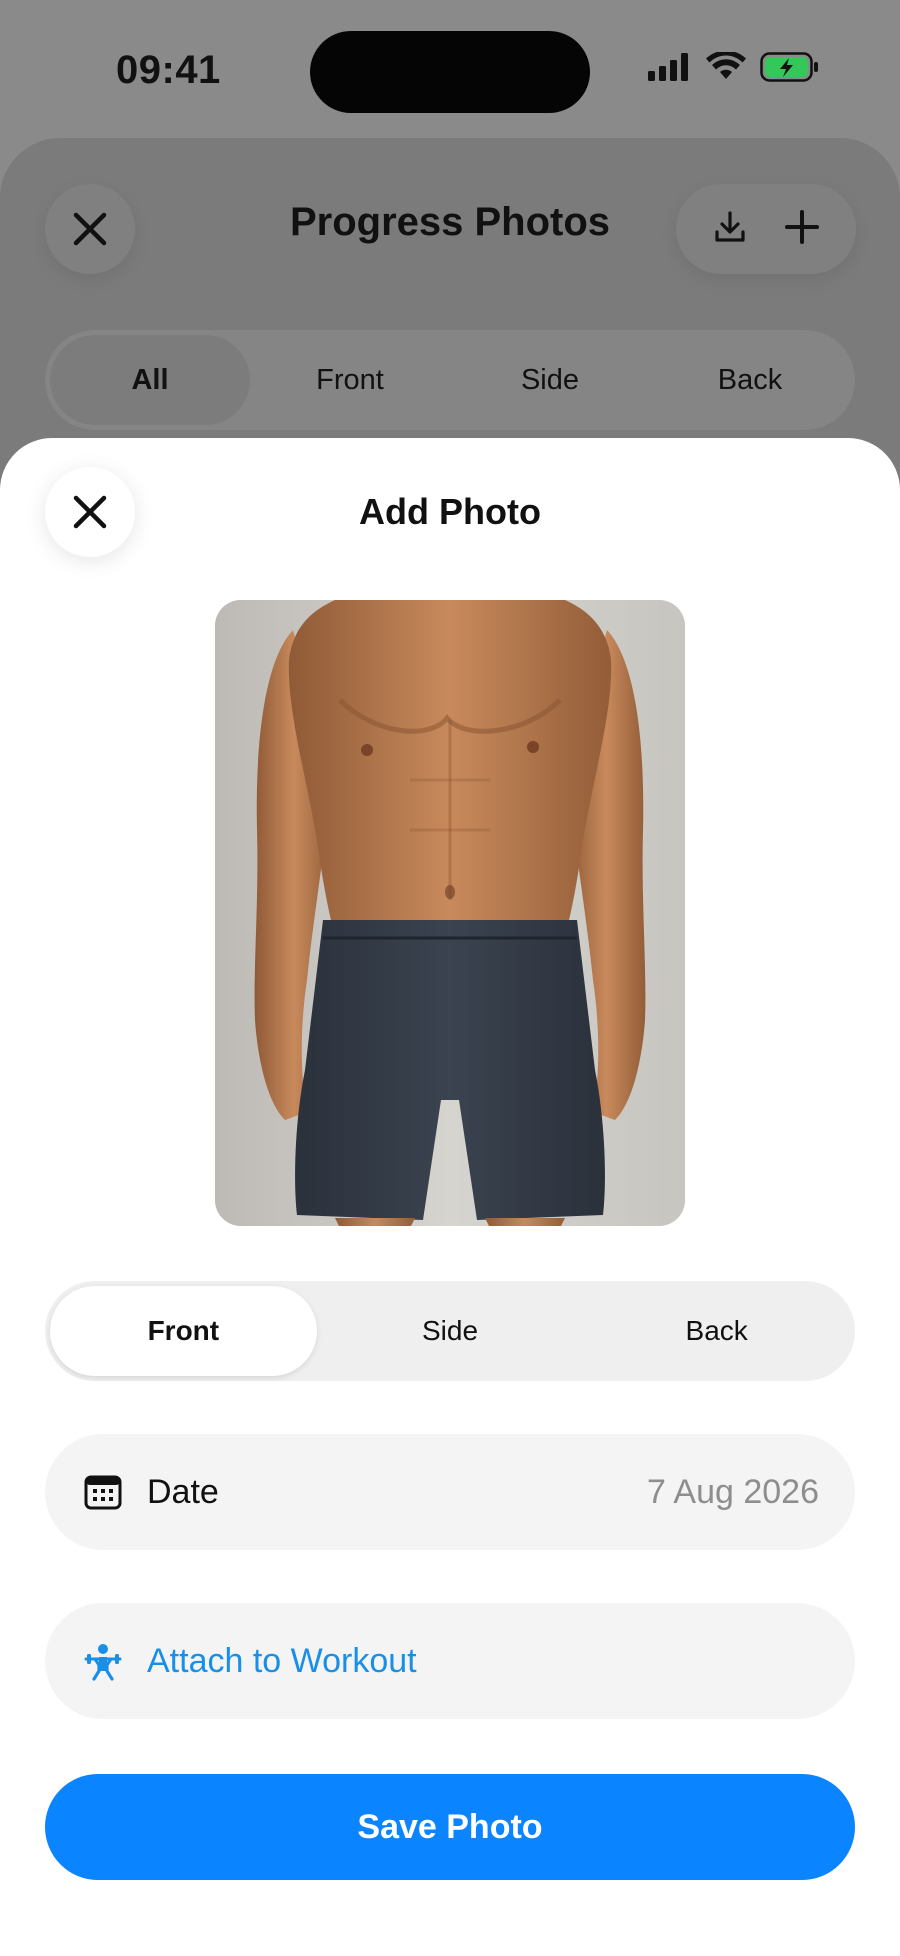  I want to click on date-label: Date, so click(183, 1491).